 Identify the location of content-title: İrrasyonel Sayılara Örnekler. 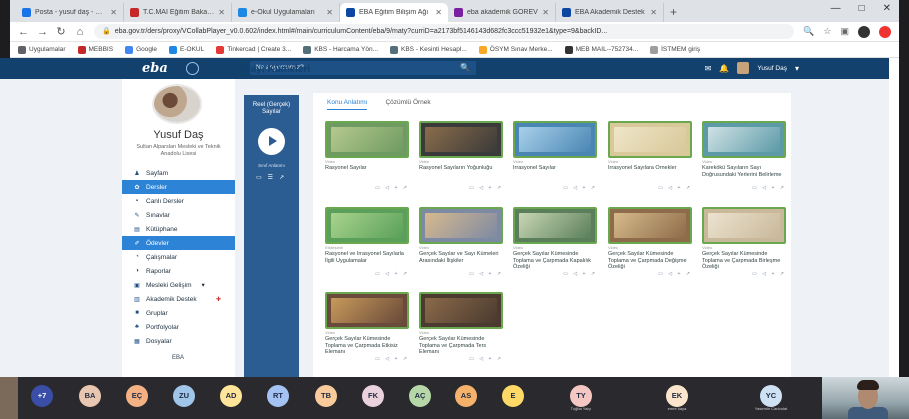
(651, 175).